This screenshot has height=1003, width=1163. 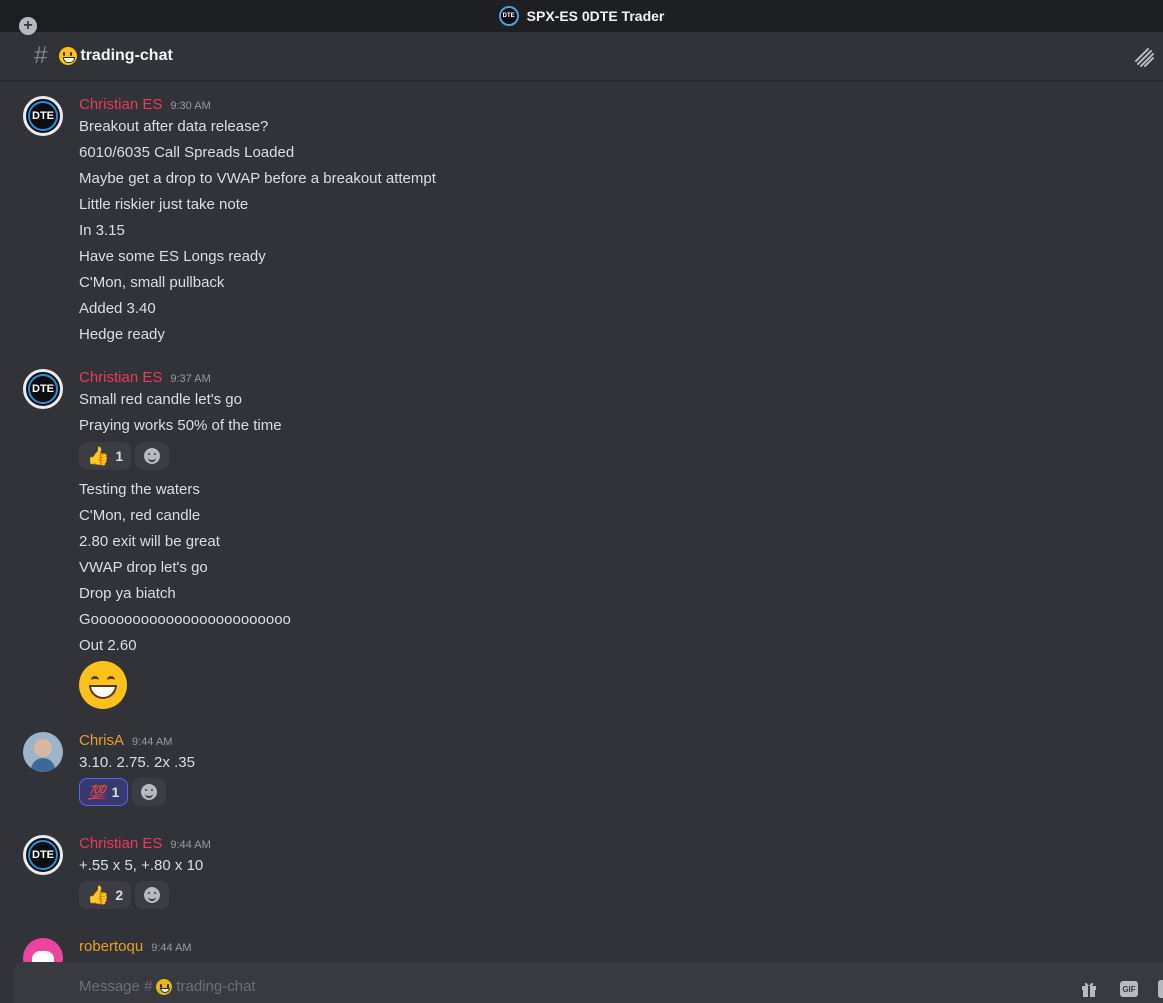 I want to click on message-input: Message # trading-chat, so click(x=167, y=986).